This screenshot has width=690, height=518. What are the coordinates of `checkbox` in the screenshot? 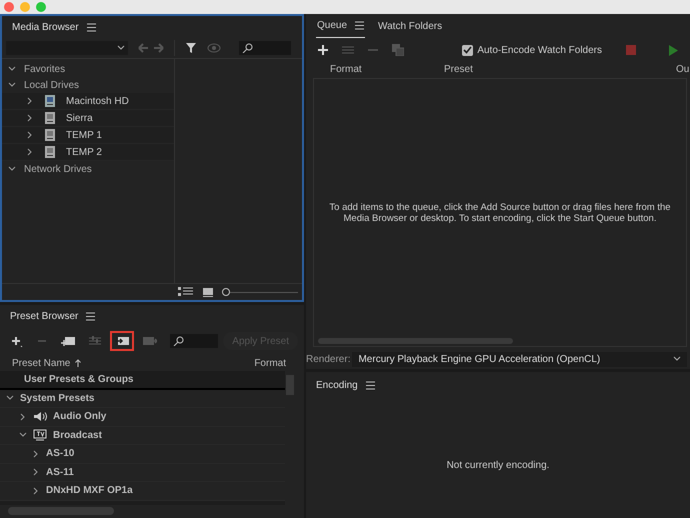 It's located at (468, 50).